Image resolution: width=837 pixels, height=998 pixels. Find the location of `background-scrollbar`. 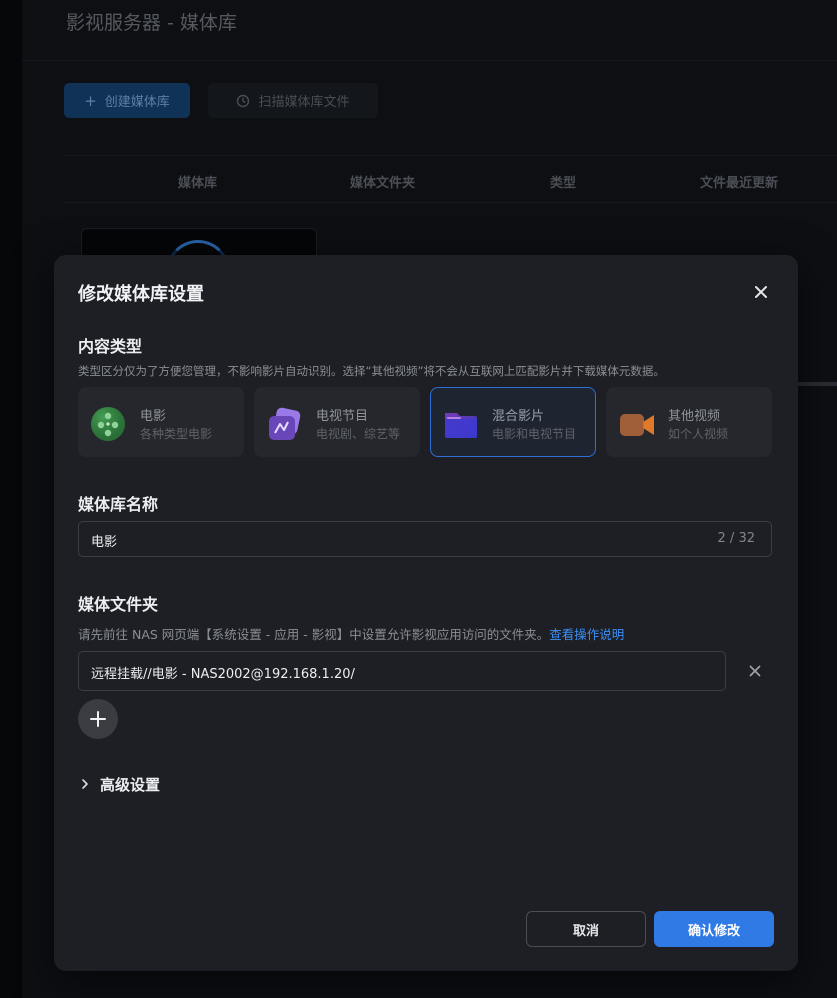

background-scrollbar is located at coordinates (817, 384).